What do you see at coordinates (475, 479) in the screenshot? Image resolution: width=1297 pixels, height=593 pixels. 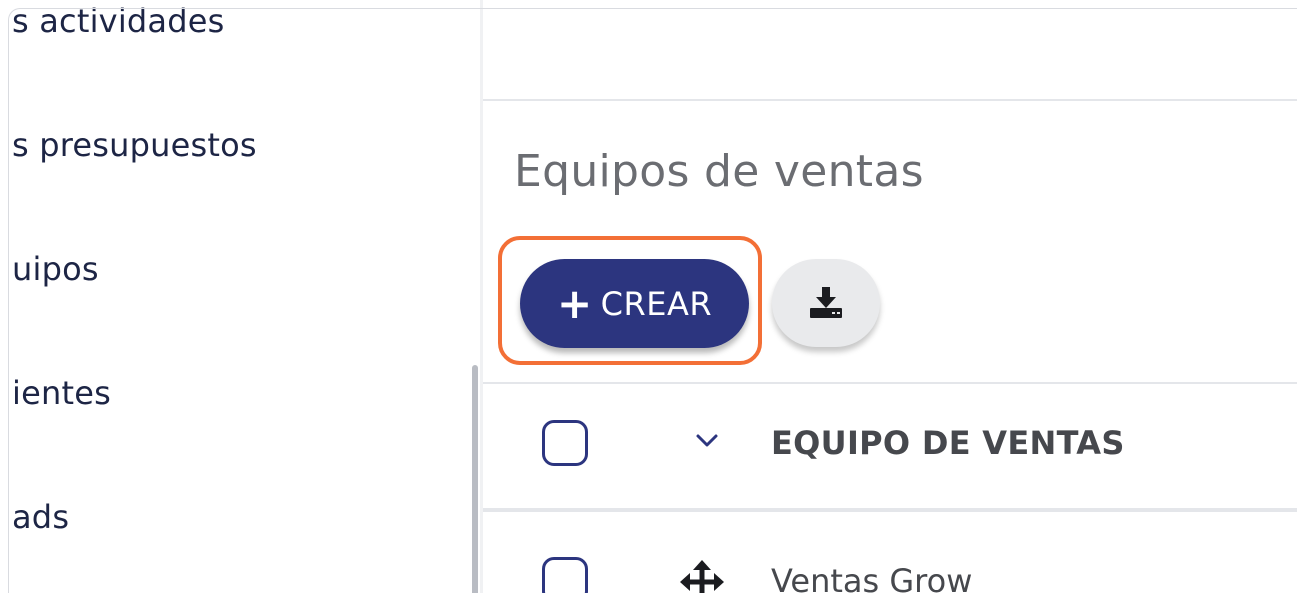 I see `sidebar-scrollbar` at bounding box center [475, 479].